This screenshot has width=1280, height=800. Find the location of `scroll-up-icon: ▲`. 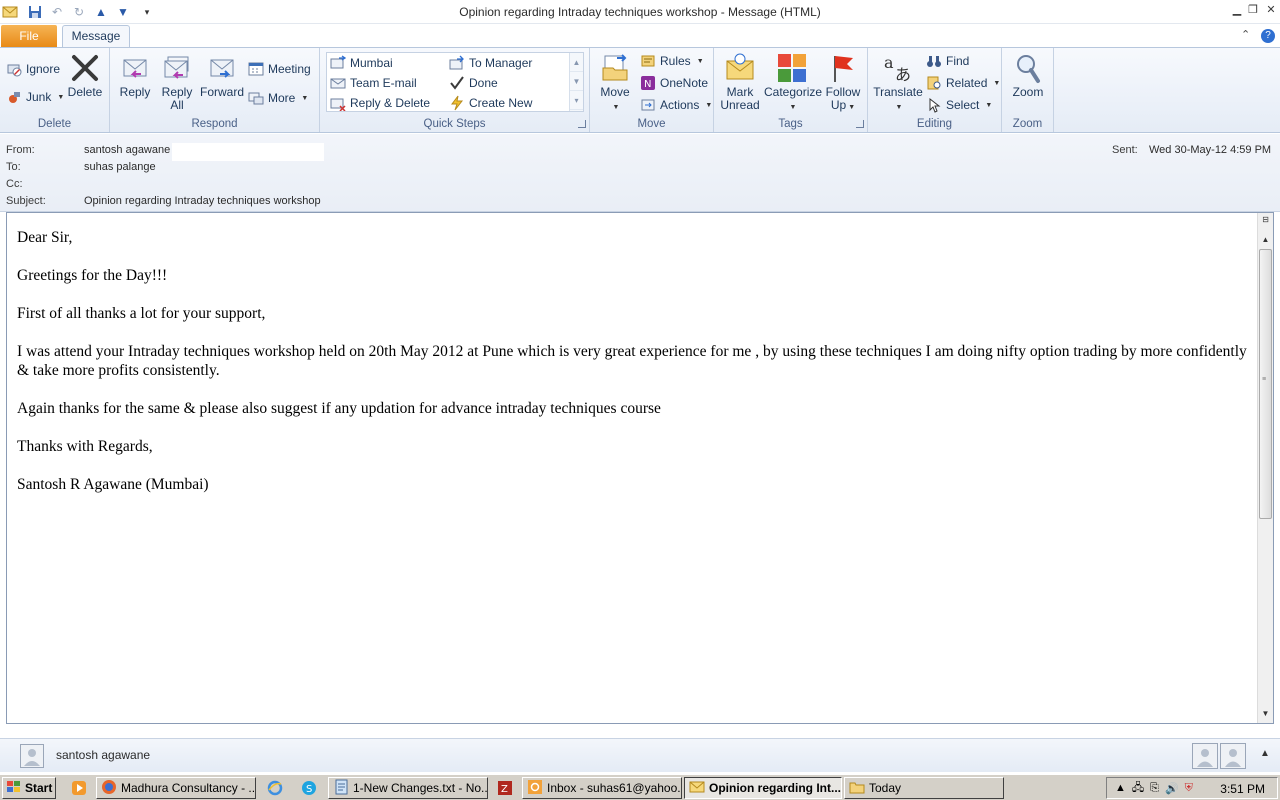

scroll-up-icon: ▲ is located at coordinates (576, 62).